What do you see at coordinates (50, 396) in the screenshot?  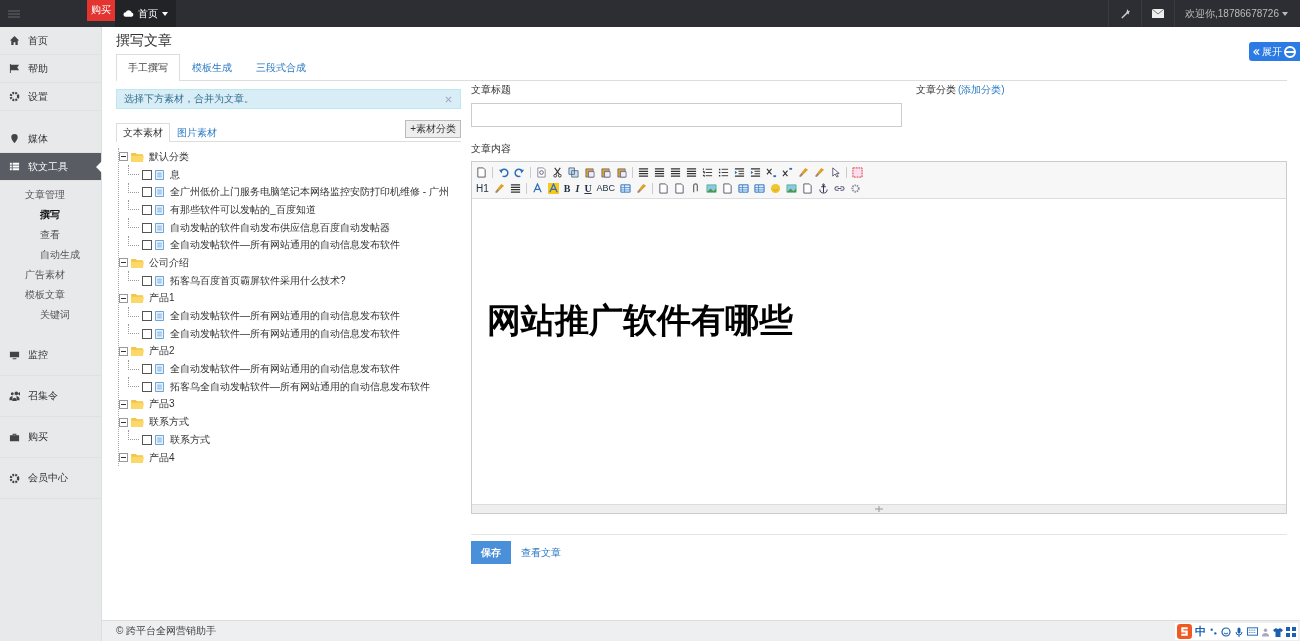 I see `sidebar-item: 召集令` at bounding box center [50, 396].